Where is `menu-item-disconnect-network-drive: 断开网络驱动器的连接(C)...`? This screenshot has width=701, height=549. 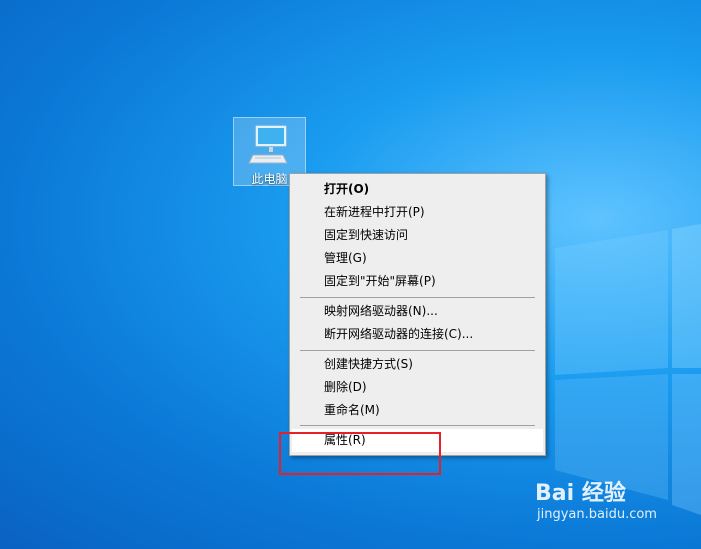 menu-item-disconnect-network-drive: 断开网络驱动器的连接(C)... is located at coordinates (417, 334).